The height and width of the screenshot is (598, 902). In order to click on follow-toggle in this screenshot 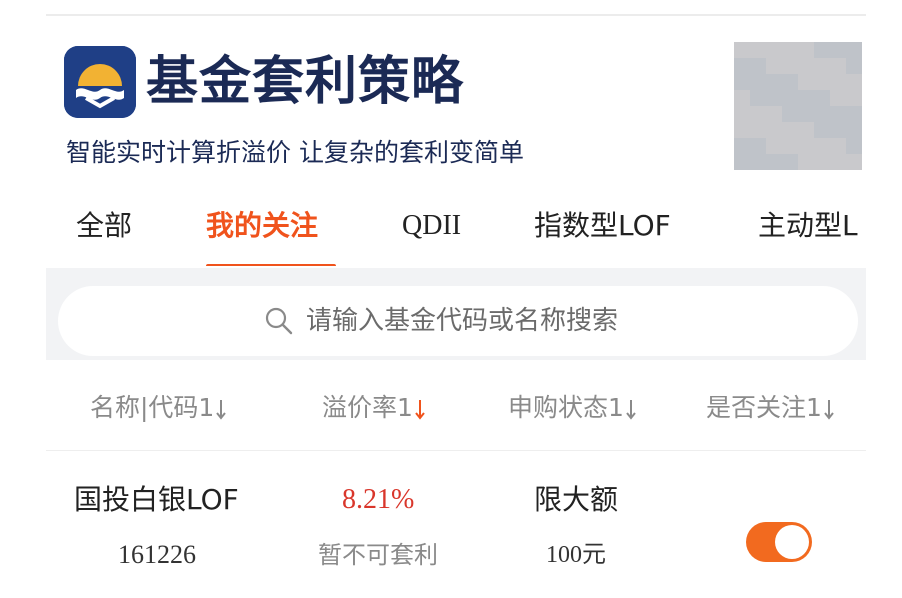, I will do `click(779, 542)`.